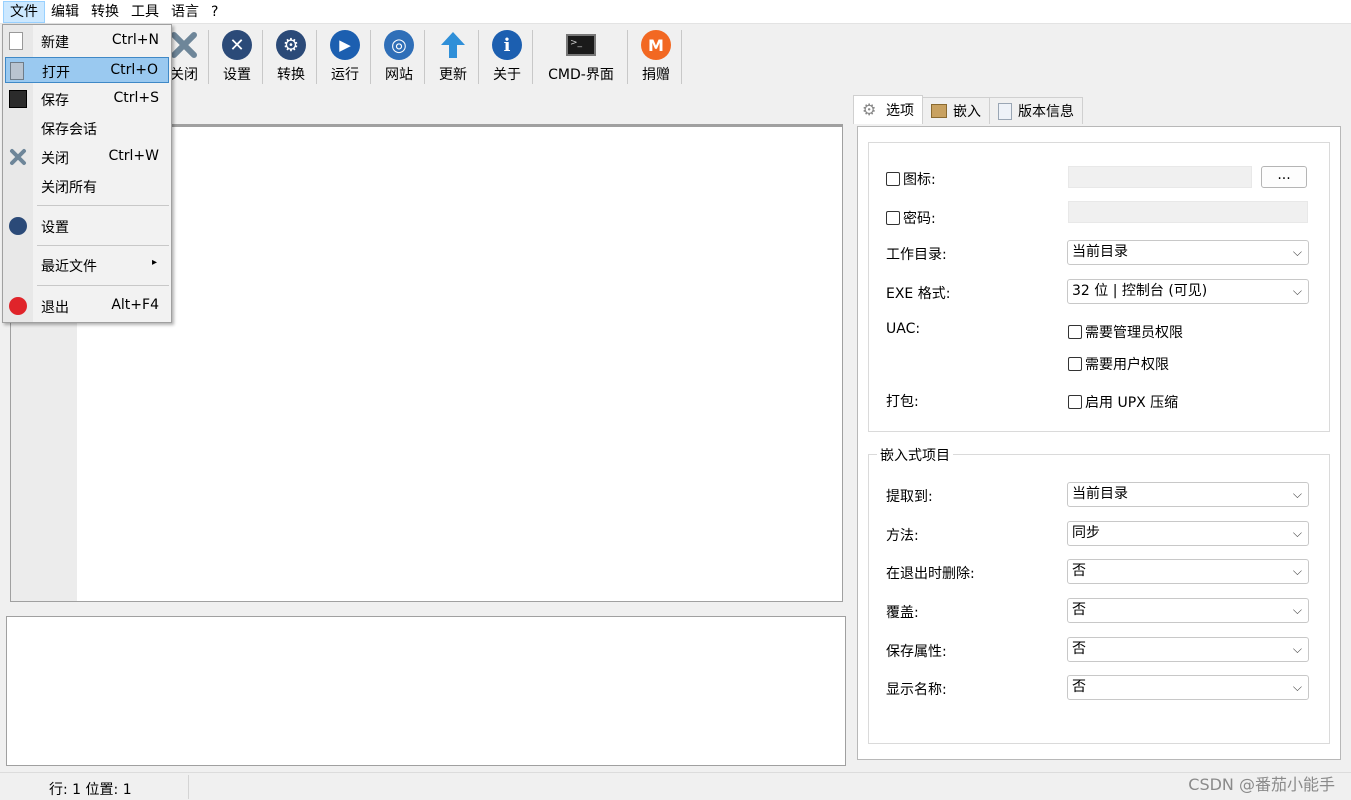  I want to click on overwrite-select: 否 ⌵, so click(1188, 610).